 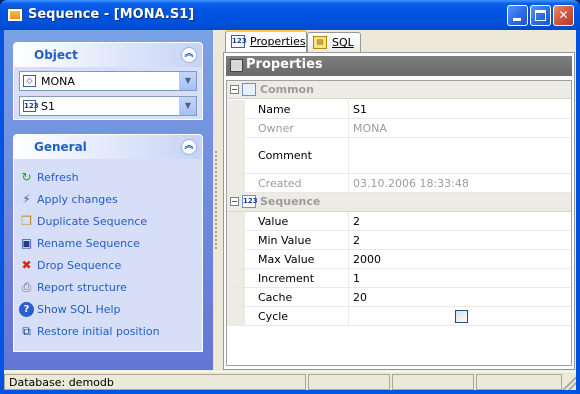 What do you see at coordinates (98, 331) in the screenshot?
I see `restore-position-label: Restore initial position` at bounding box center [98, 331].